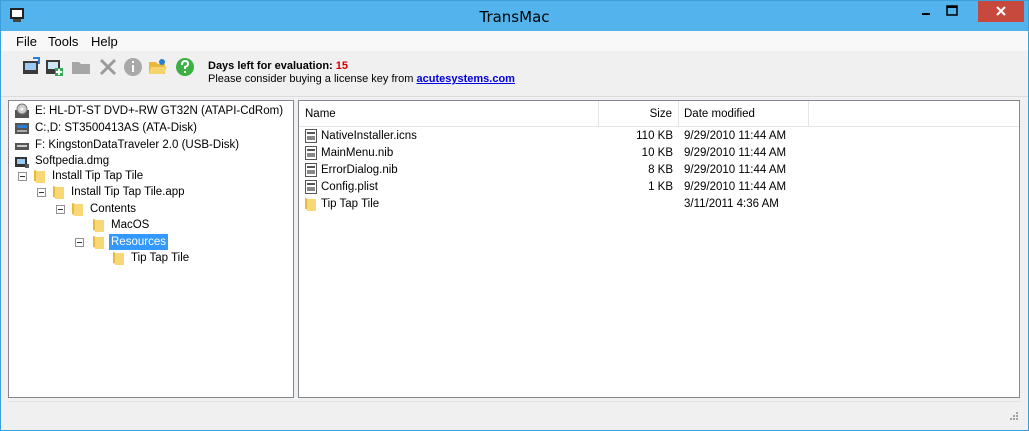 The width and height of the screenshot is (1029, 431). I want to click on table-row: Config.plist 1 KB 9/29/2010 11:44 AM, so click(659, 187).